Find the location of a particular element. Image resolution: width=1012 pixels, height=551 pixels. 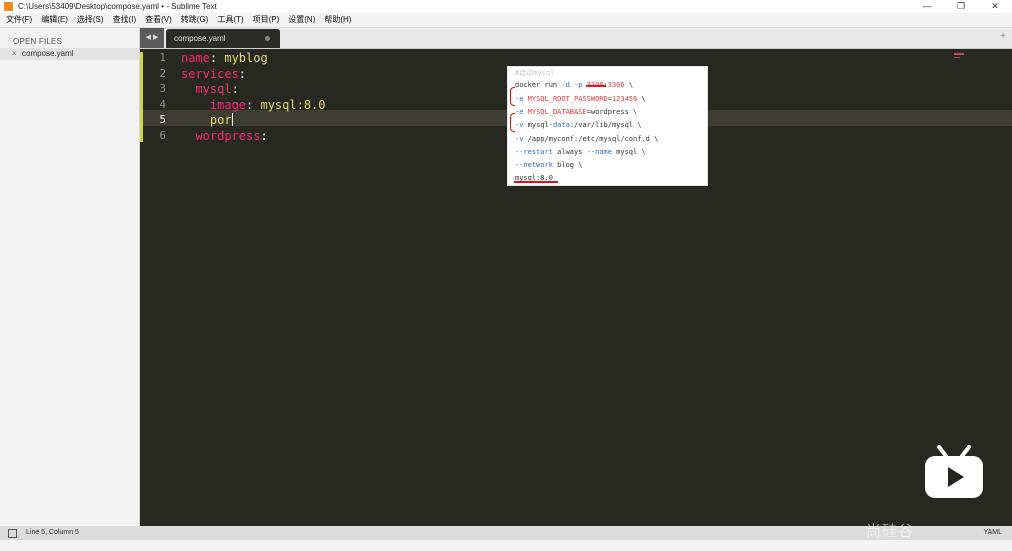

code-line: wordpress: is located at coordinates (224, 135).